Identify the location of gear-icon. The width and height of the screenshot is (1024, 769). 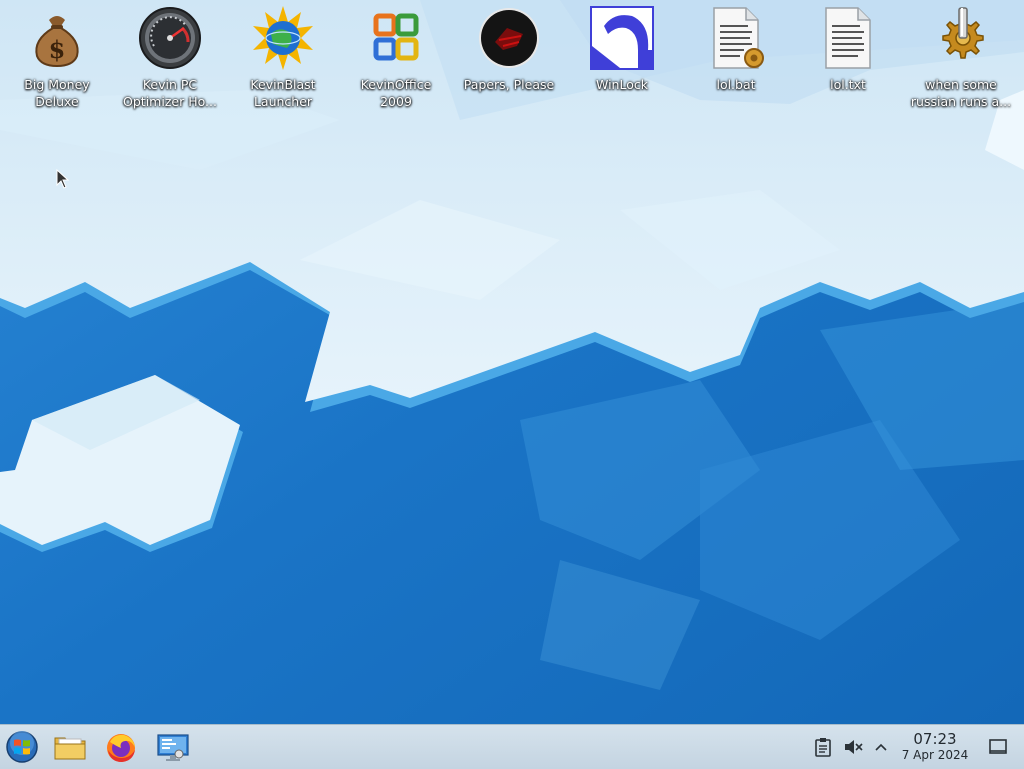
(961, 38).